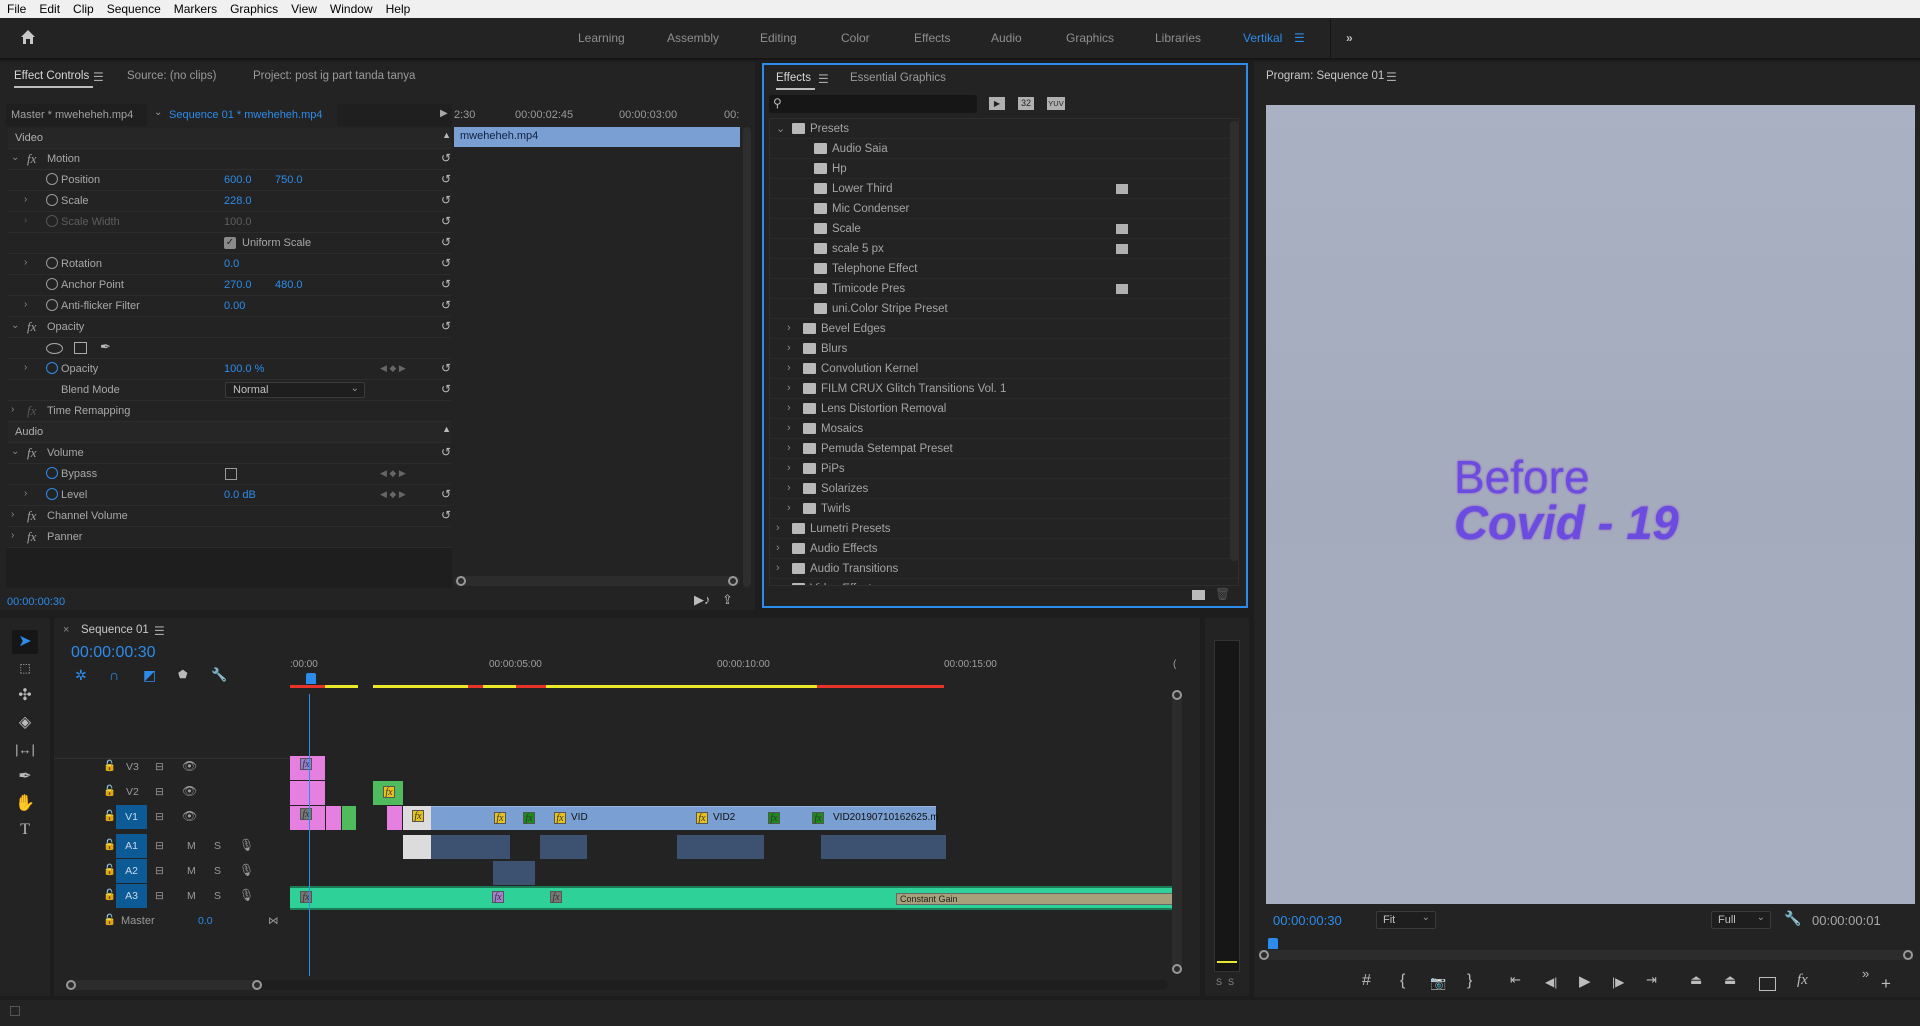  Describe the element at coordinates (131, 871) in the screenshot. I see `track-target-a2: A2` at that location.